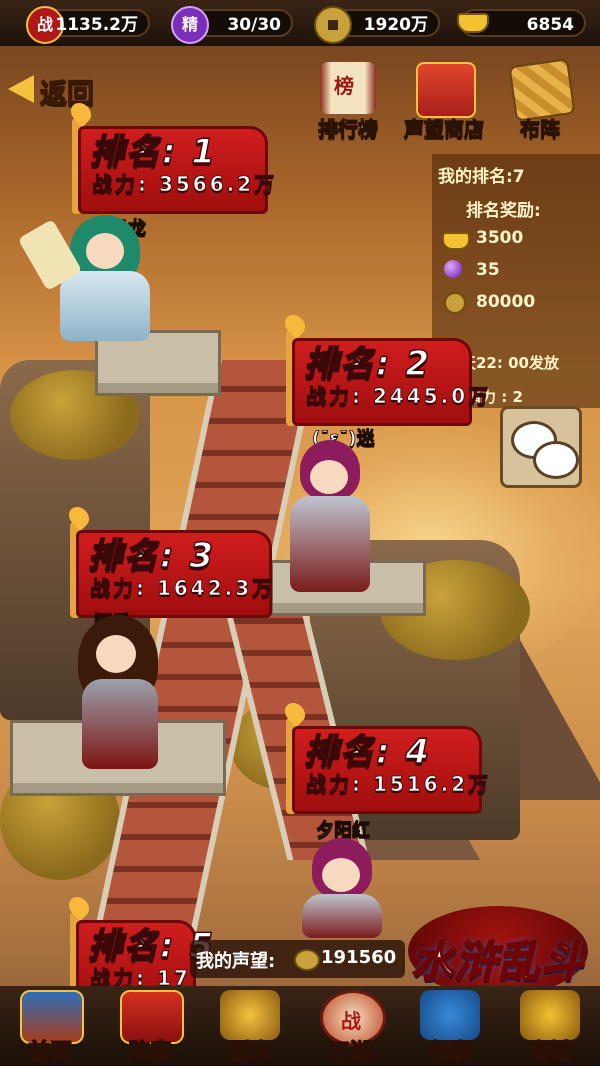 The width and height of the screenshot is (600, 1066). What do you see at coordinates (60, 90) in the screenshot?
I see `back-button: 返回` at bounding box center [60, 90].